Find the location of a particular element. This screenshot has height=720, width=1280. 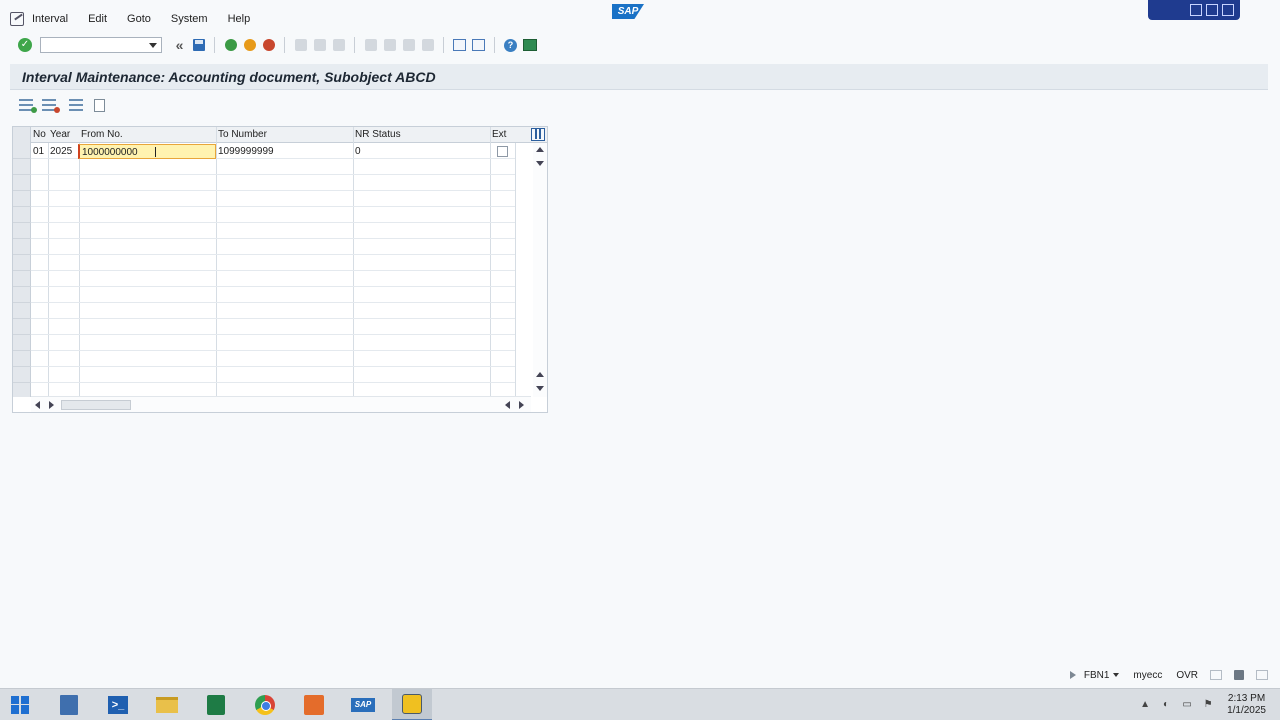

scroll-left-icon is located at coordinates (37, 405).